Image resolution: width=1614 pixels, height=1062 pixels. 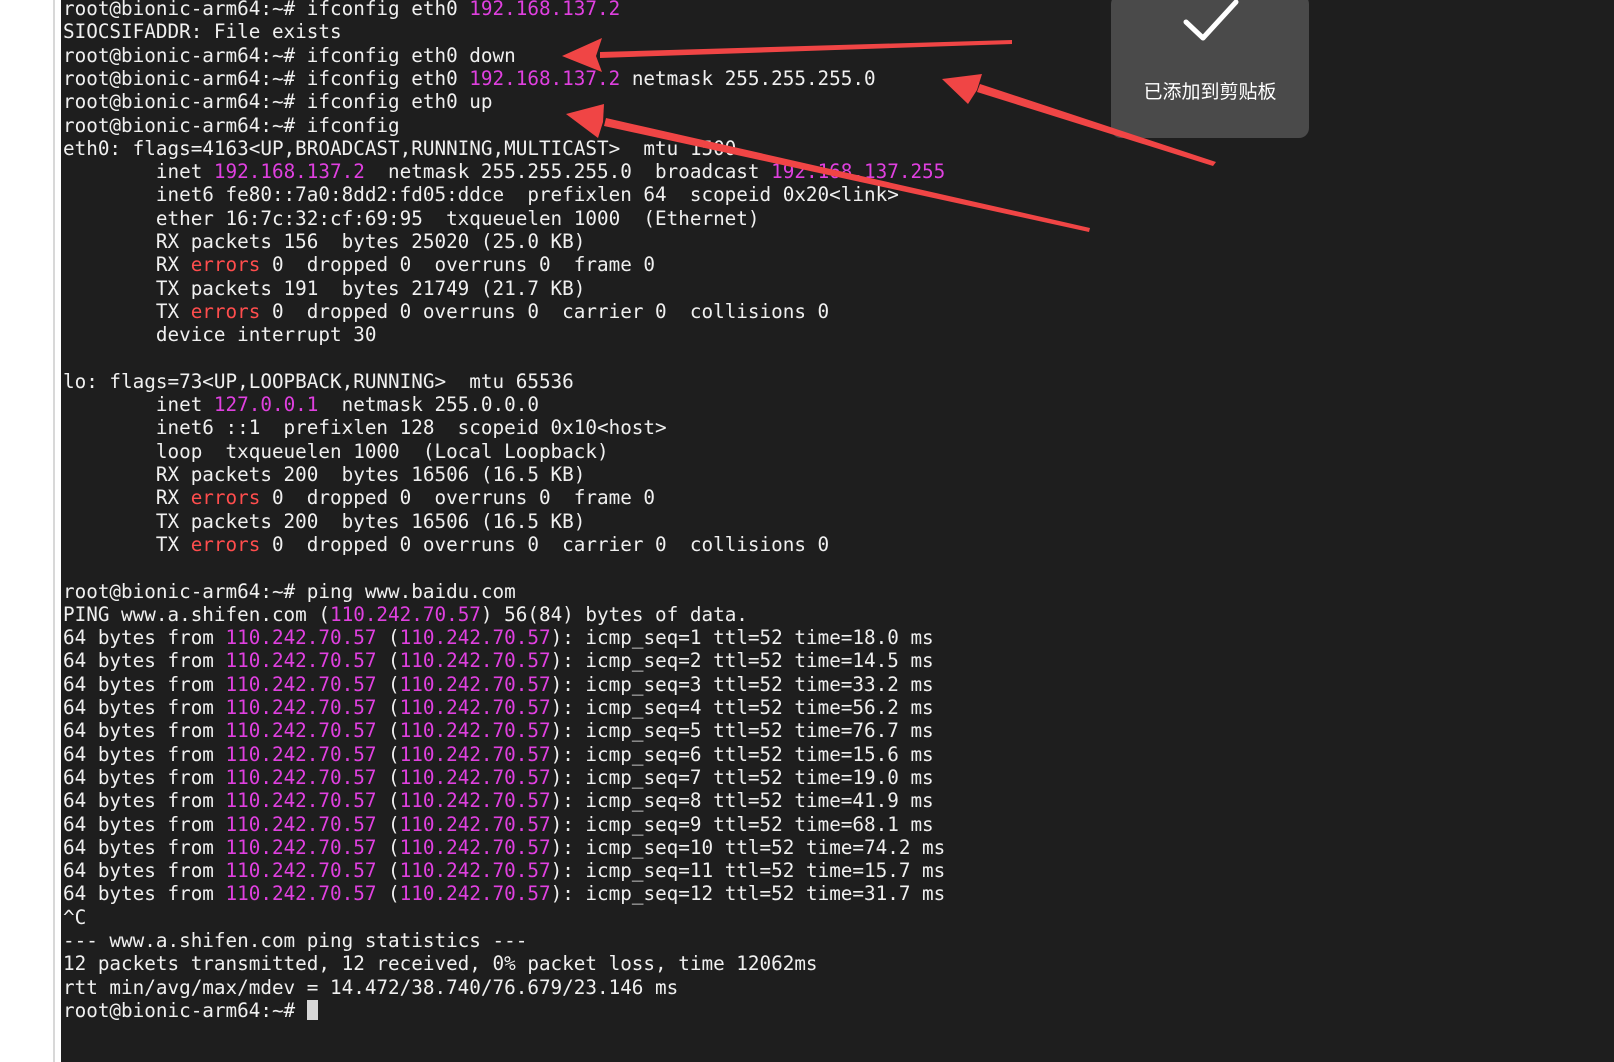 I want to click on terminal-text: TX packets 191 bytes 21749 (21.7 KB), so click(x=324, y=288).